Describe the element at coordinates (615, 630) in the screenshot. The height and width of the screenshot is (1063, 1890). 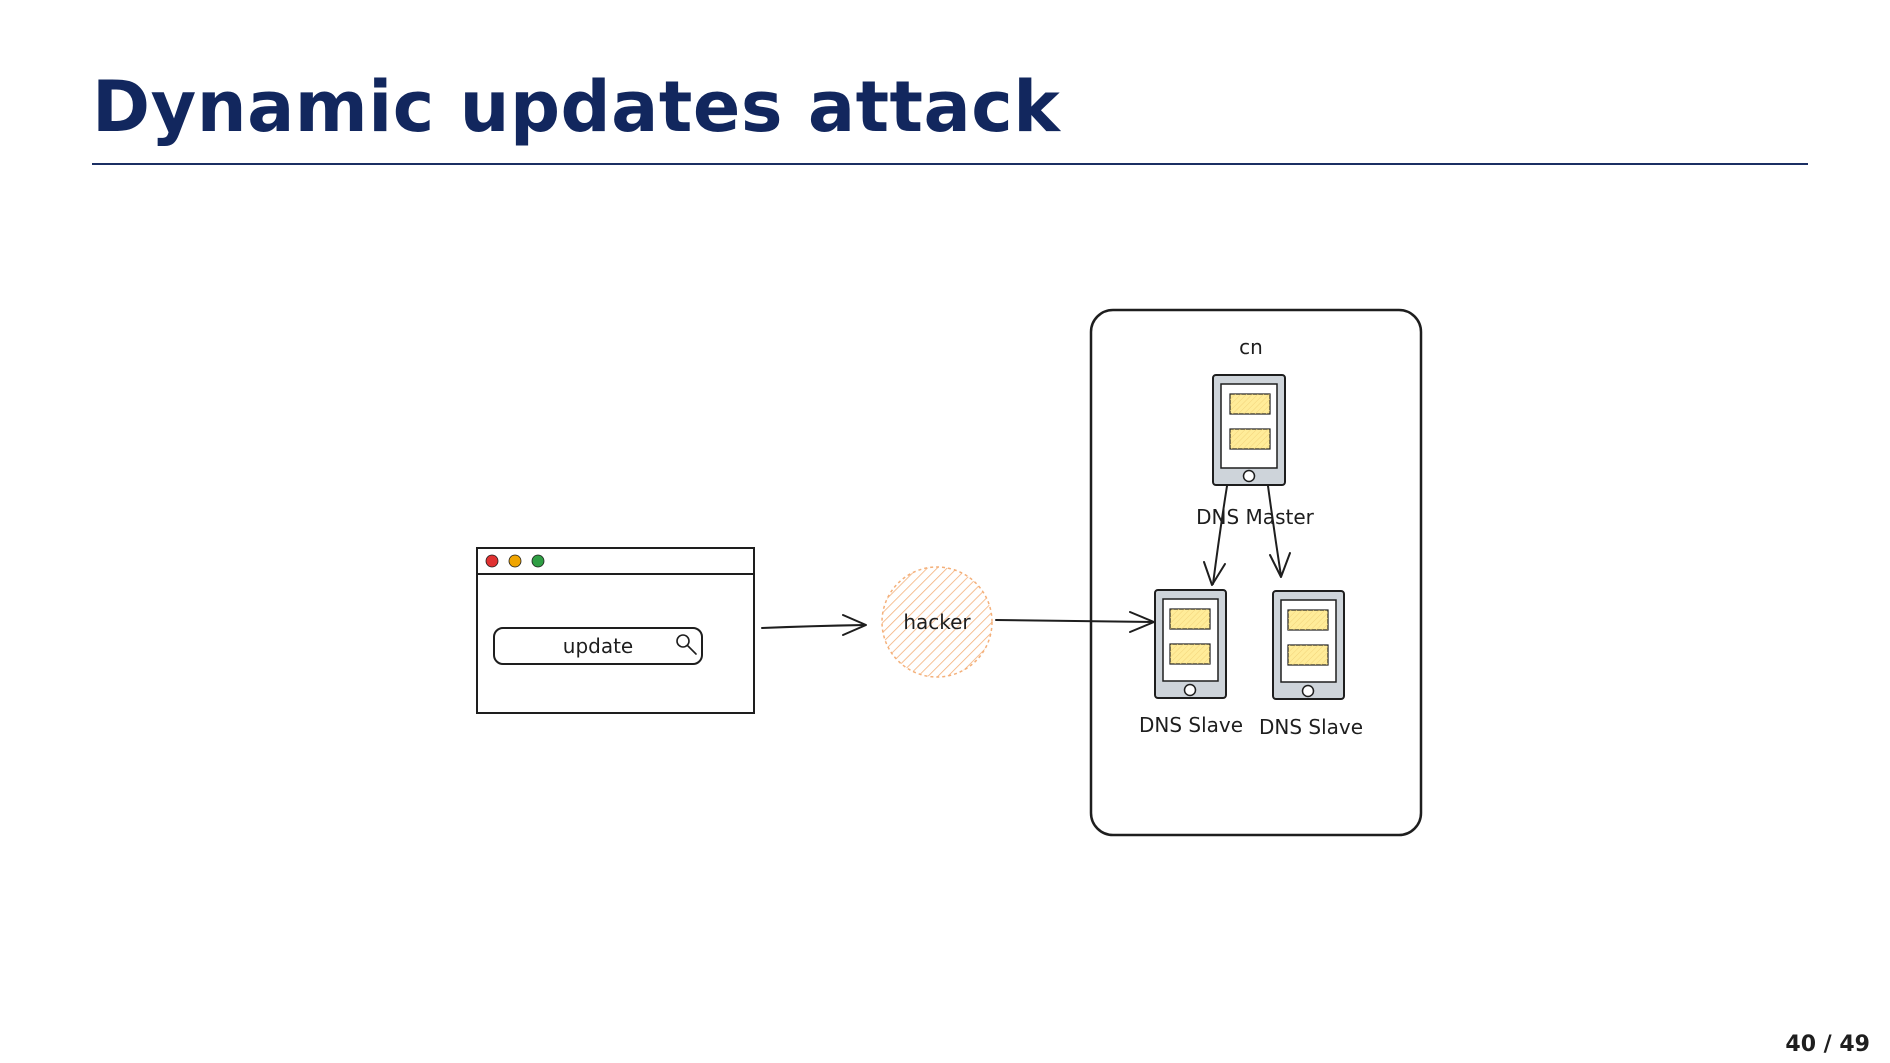
I see `browser-window: update` at that location.